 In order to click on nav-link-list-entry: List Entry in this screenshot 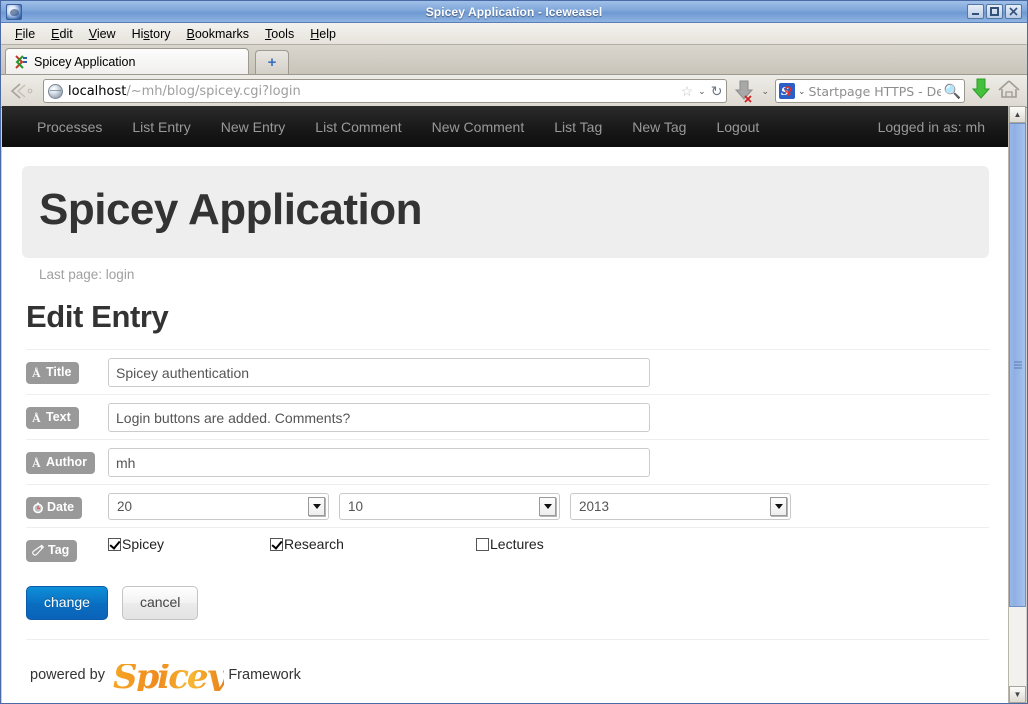, I will do `click(161, 127)`.